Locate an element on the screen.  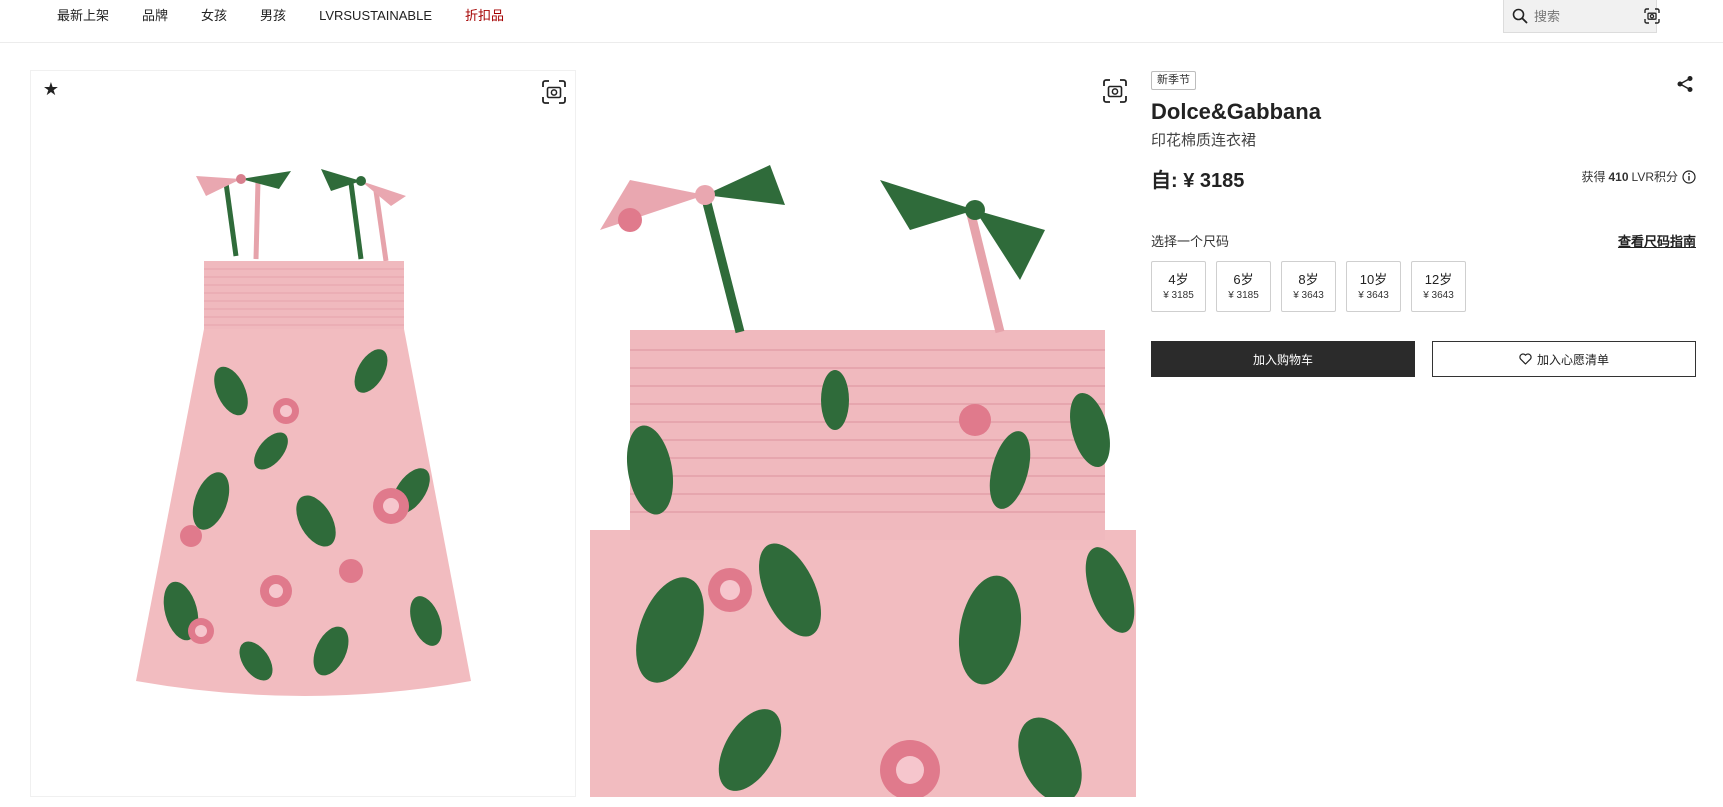
nav-link-new-in: 最新上架 is located at coordinates (83, 16).